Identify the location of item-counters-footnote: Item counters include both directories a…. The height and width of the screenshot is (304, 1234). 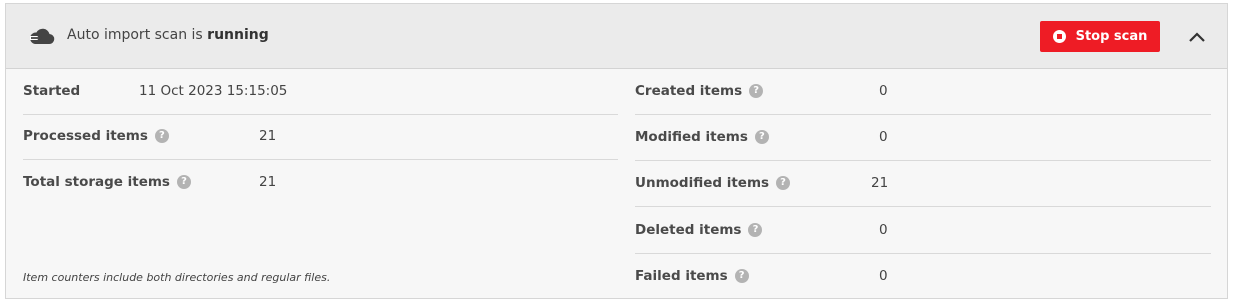
(177, 277).